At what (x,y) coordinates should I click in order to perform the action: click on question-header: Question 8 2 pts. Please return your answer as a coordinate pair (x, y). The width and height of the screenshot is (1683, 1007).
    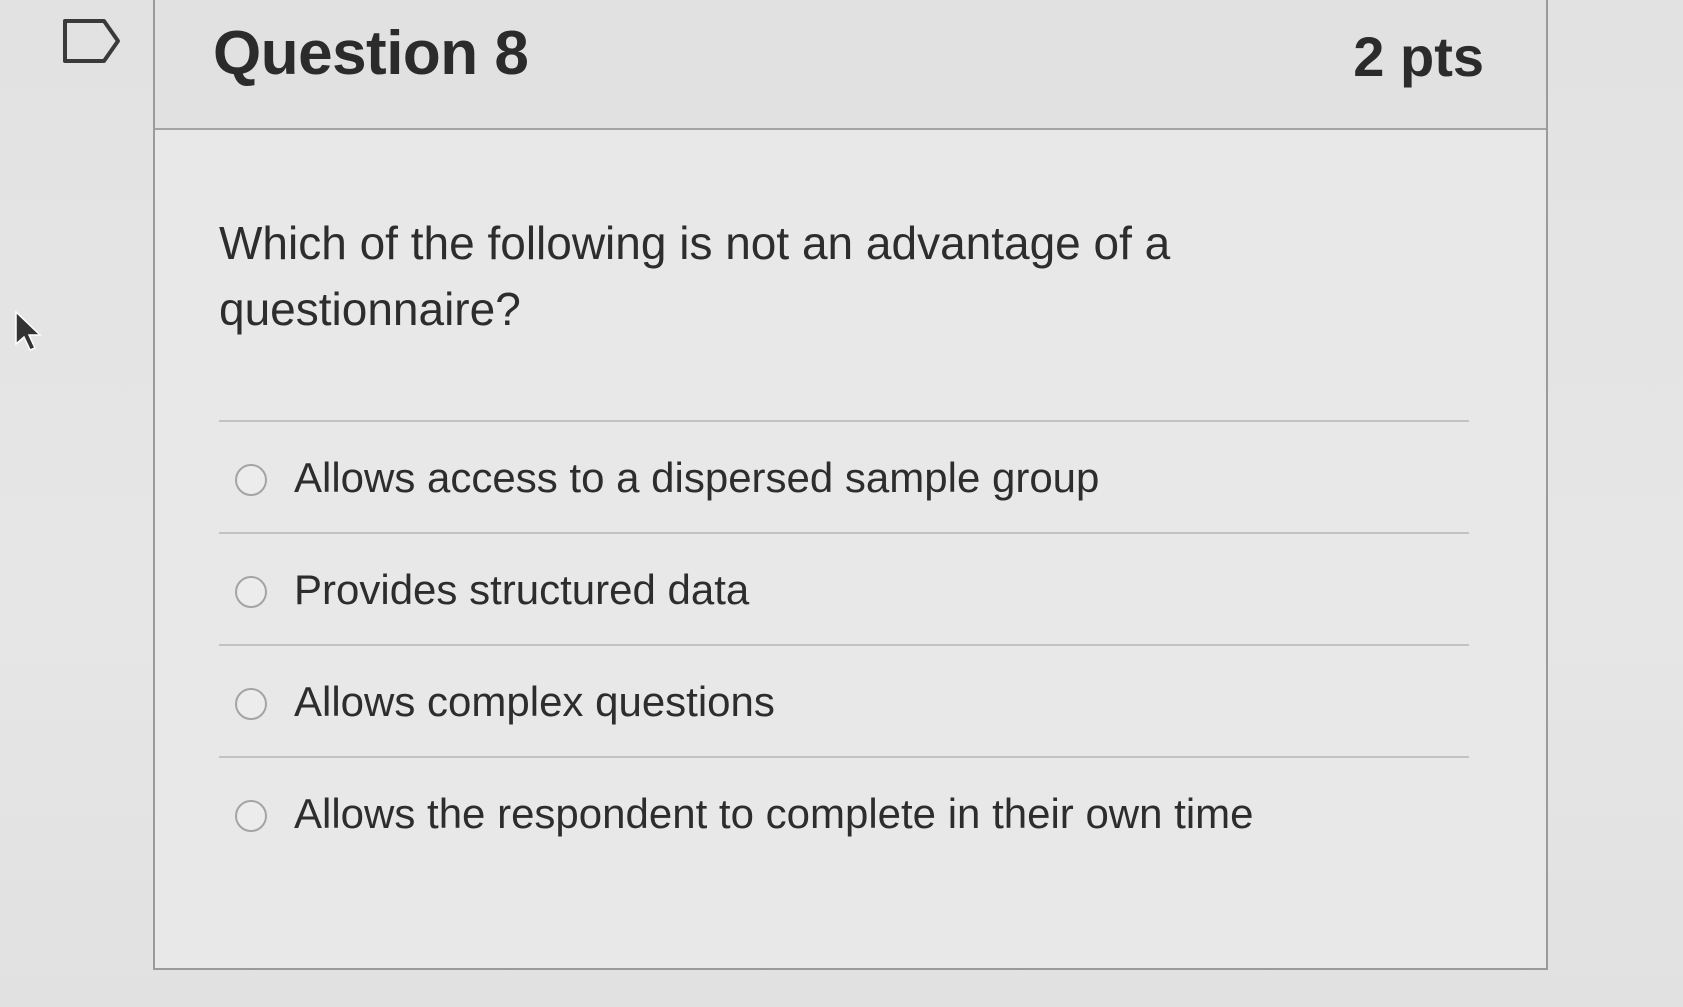
    Looking at the image, I should click on (850, 65).